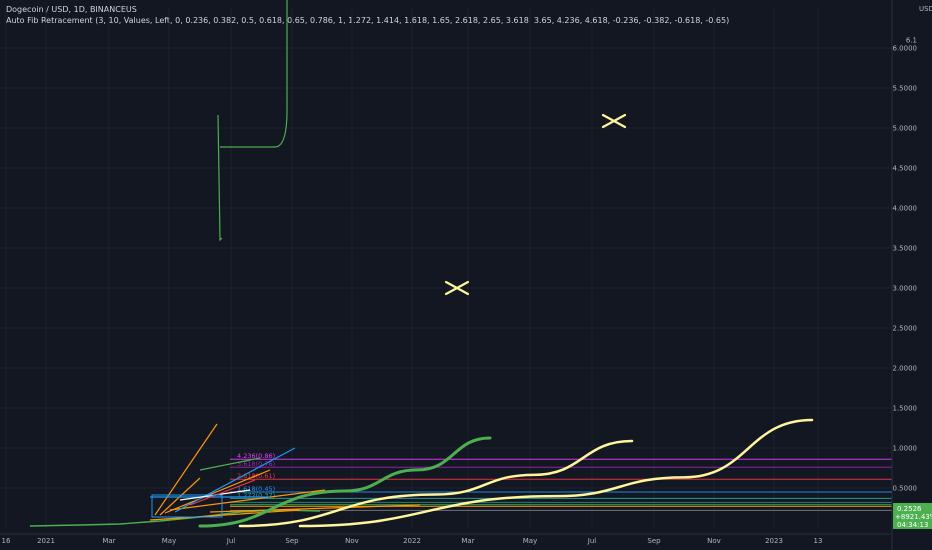 Image resolution: width=932 pixels, height=550 pixels. Describe the element at coordinates (818, 541) in the screenshot. I see `x-tick-label: 13` at that location.